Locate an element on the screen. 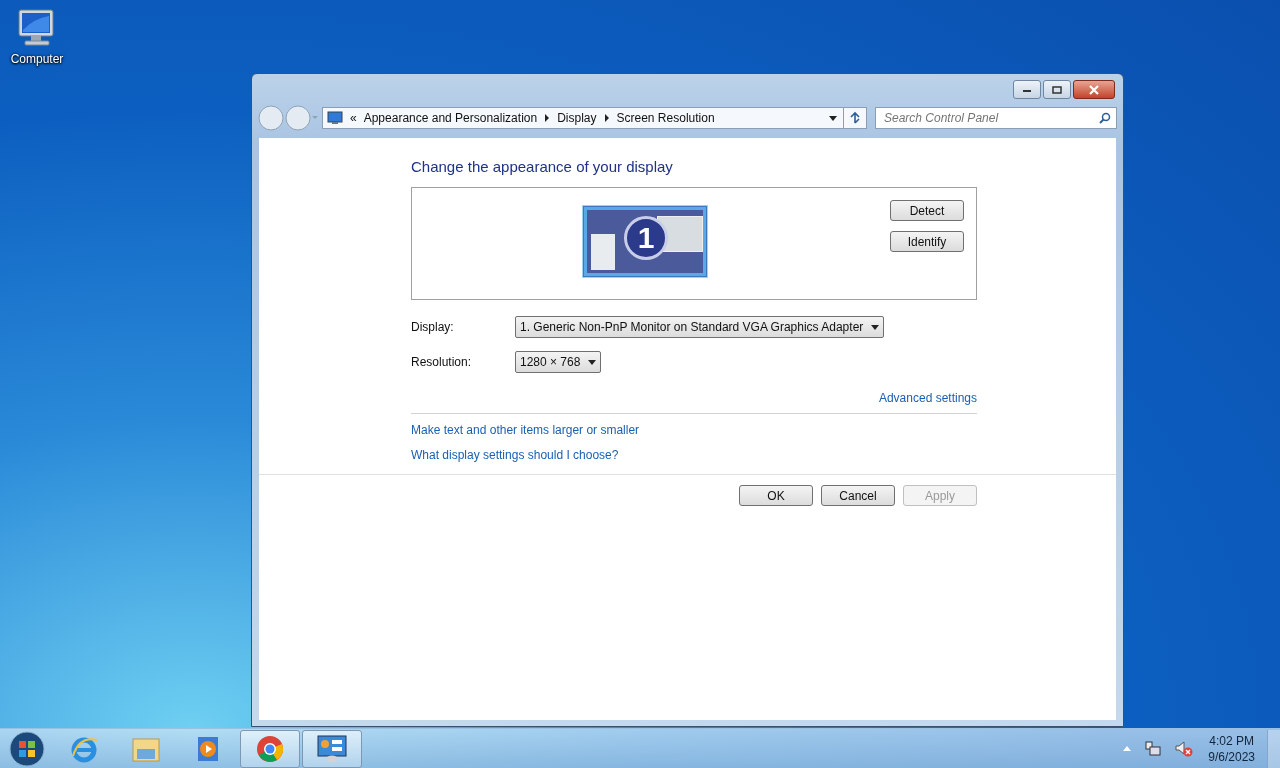  clock-time: 4:02 PM is located at coordinates (1231, 740).